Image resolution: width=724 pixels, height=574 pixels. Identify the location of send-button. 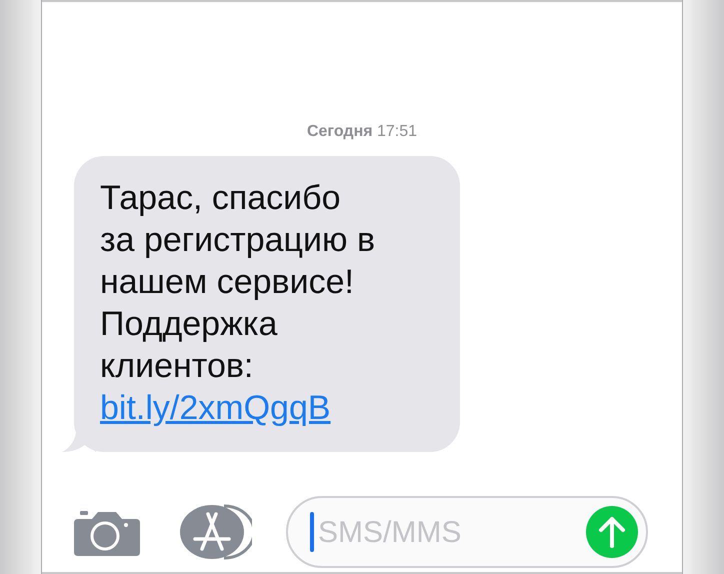
(612, 532).